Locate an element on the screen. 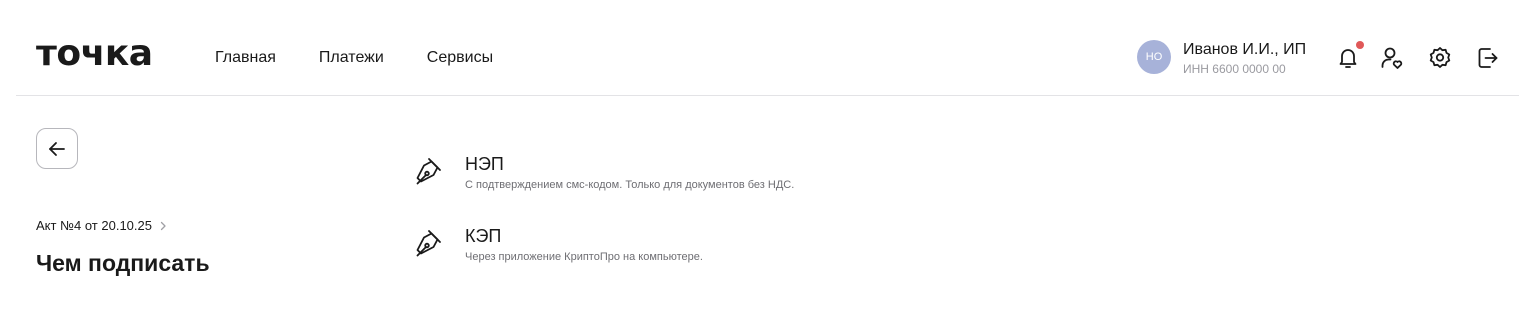  user-heart-icon is located at coordinates (1392, 58).